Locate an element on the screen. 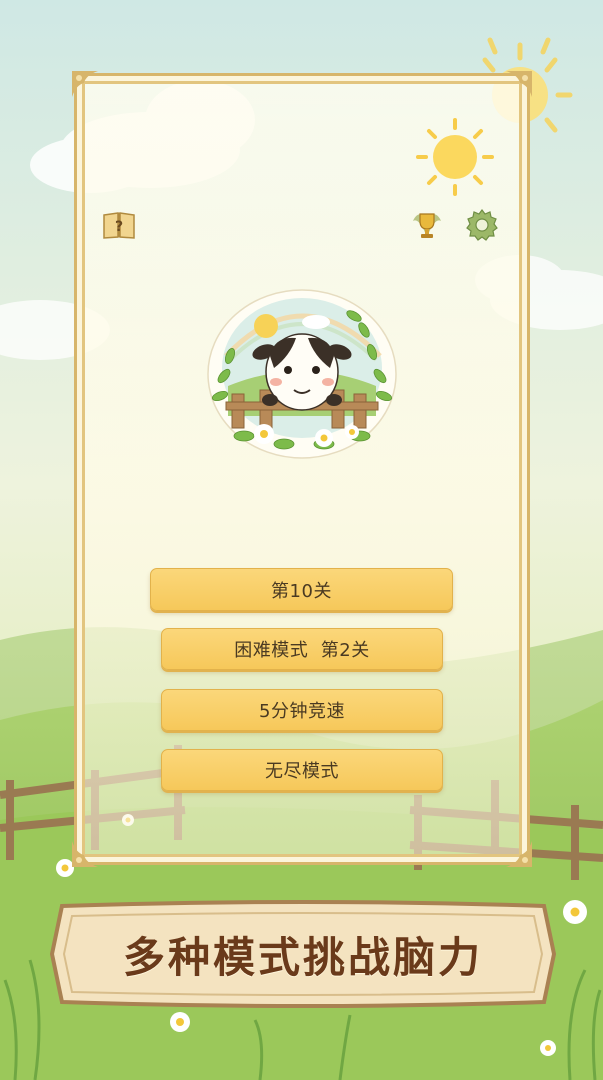 The height and width of the screenshot is (1080, 603). endless-mode-button: 无尽模式 is located at coordinates (302, 770).